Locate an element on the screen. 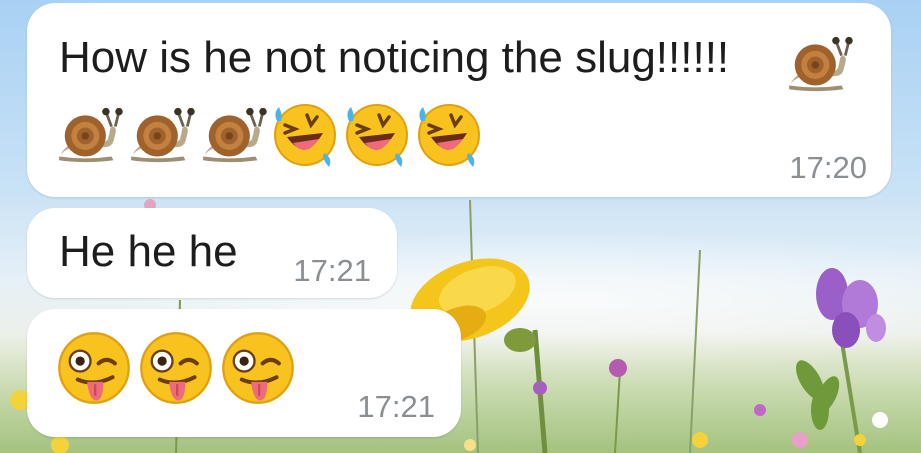 This screenshot has width=921, height=453. message-text: He he he is located at coordinates (148, 251).